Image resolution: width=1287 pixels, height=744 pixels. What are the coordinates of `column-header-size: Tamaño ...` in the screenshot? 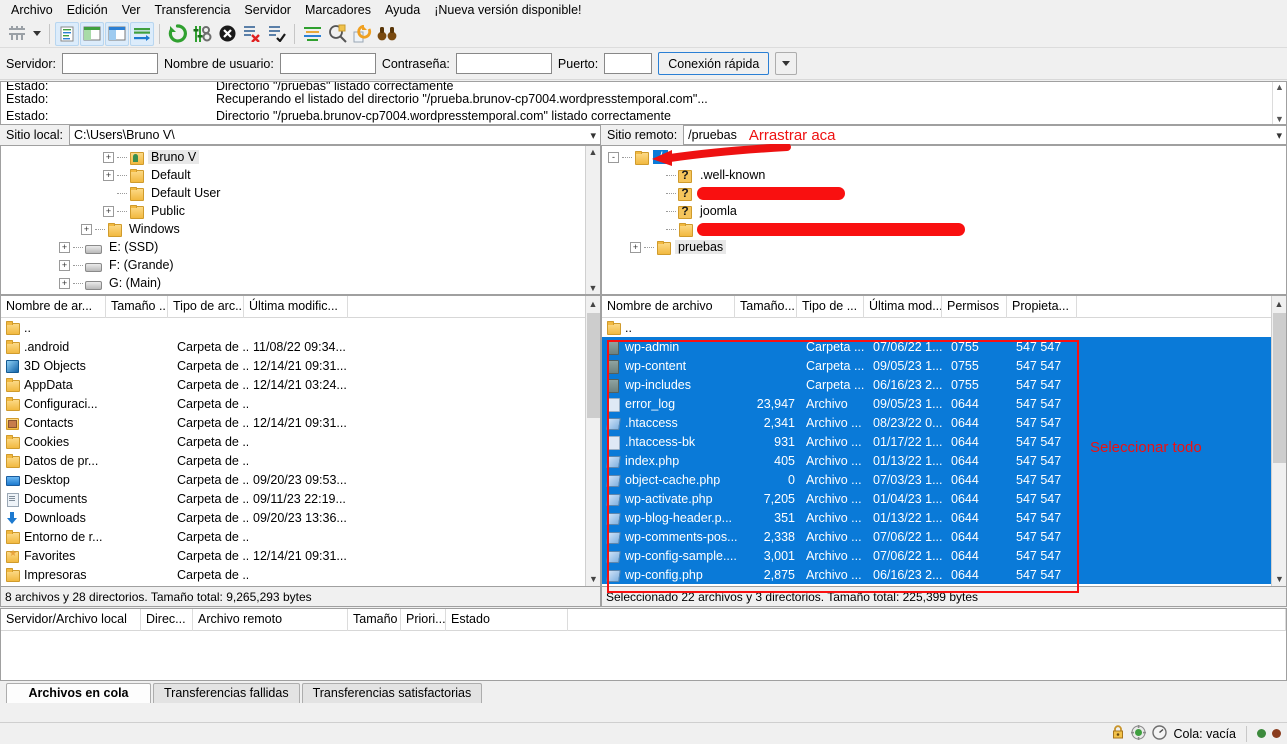 It's located at (137, 307).